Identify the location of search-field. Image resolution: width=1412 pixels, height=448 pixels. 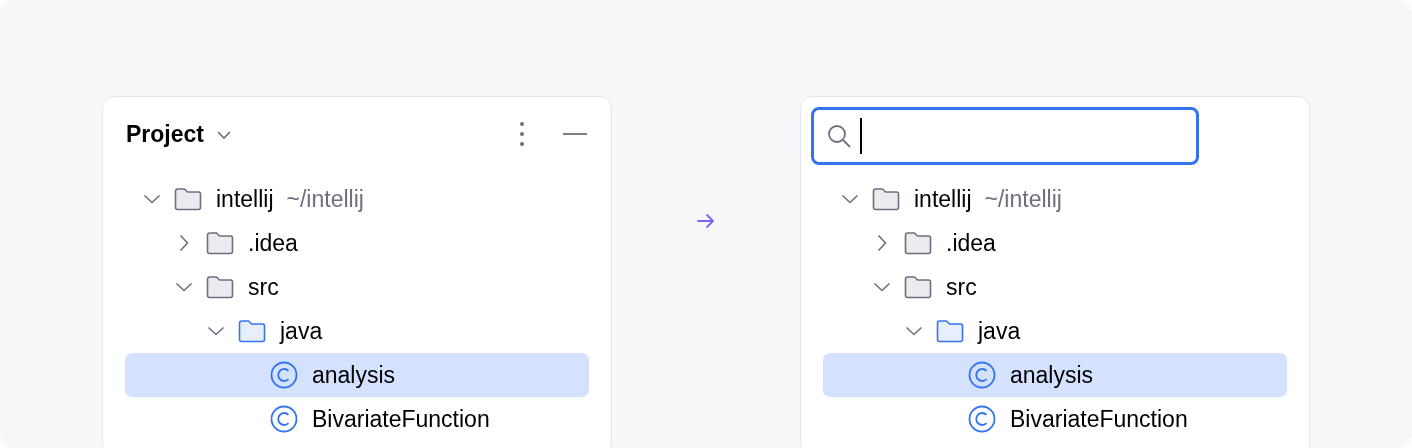
(1005, 136).